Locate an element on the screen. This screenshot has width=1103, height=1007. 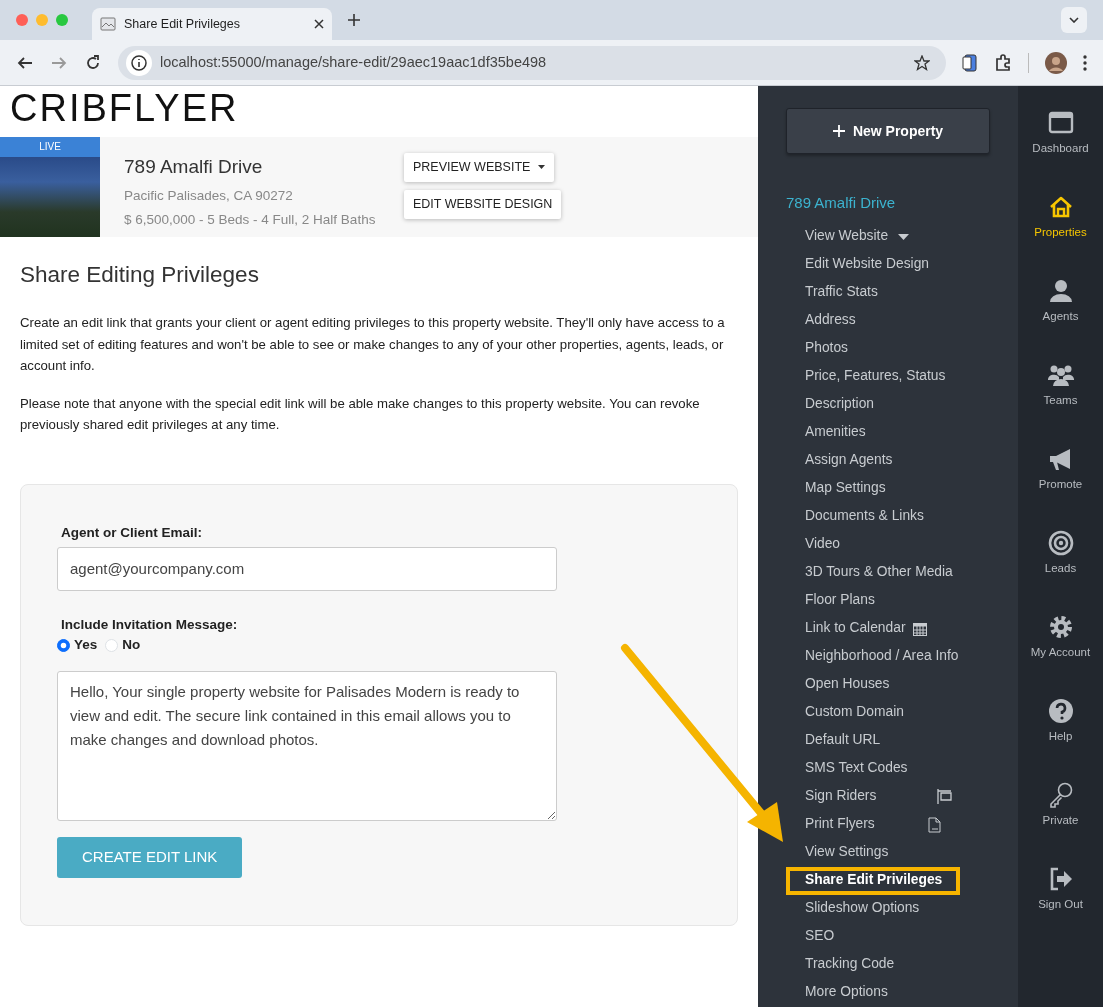
tab-search-button is located at coordinates (1074, 20).